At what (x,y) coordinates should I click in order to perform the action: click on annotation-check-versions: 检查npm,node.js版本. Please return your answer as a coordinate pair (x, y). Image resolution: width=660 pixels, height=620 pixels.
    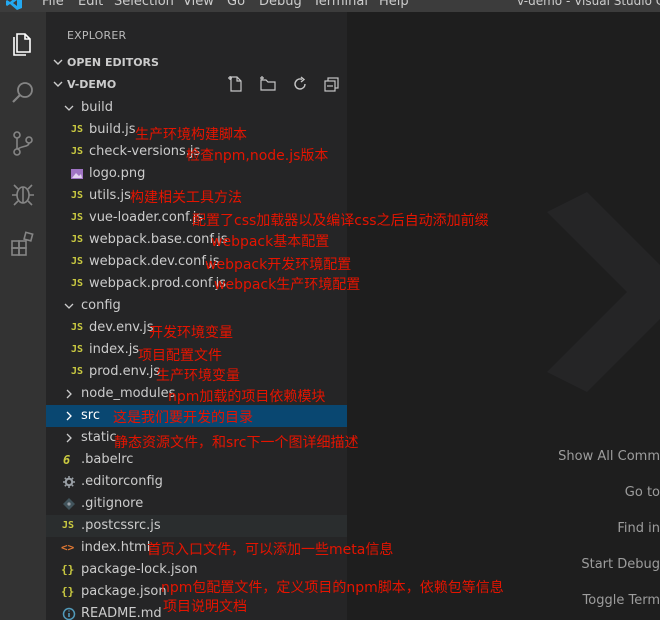
    Looking at the image, I should click on (257, 156).